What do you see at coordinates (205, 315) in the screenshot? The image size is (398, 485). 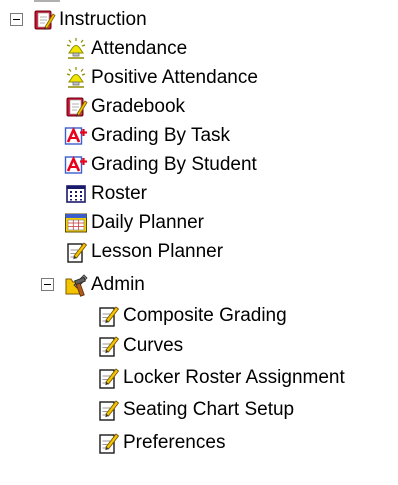 I see `tree-item-label: Composite Grading` at bounding box center [205, 315].